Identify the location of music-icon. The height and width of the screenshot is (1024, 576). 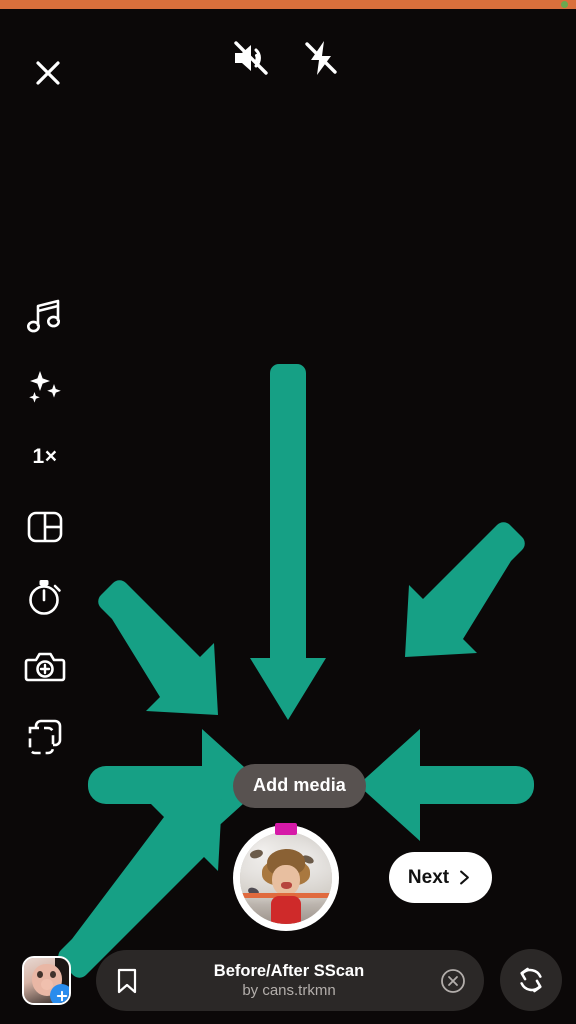
(43, 316).